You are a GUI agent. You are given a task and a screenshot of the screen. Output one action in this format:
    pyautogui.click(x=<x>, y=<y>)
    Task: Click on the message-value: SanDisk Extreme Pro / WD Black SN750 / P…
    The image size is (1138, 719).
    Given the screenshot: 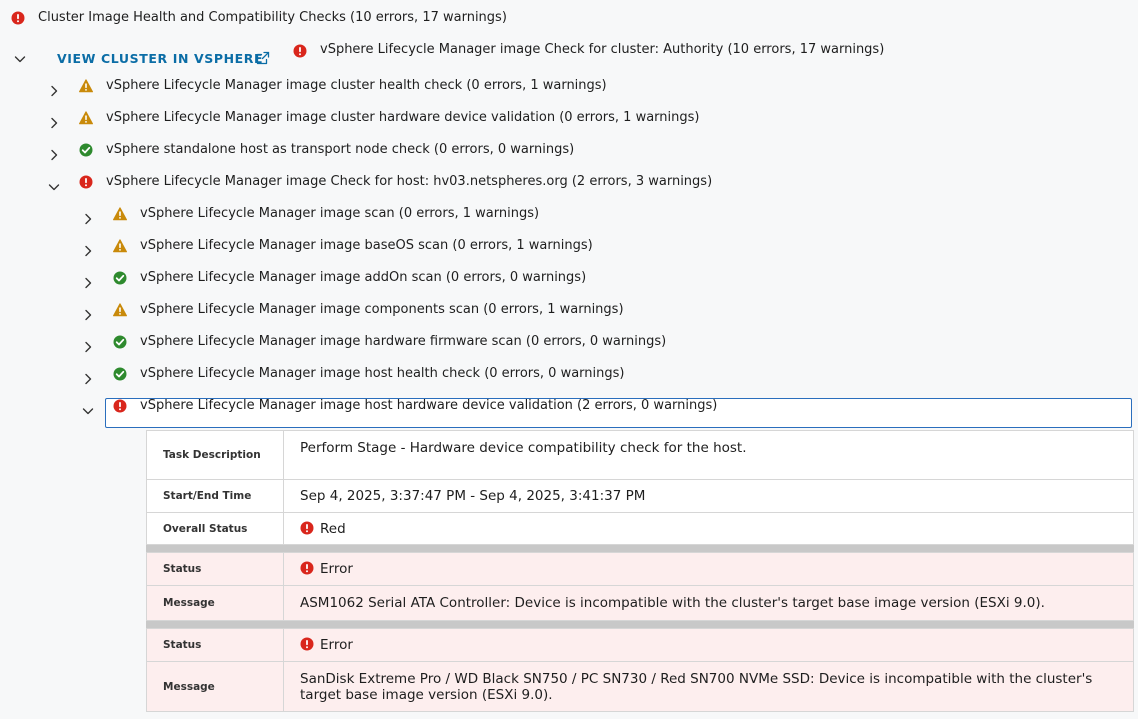 What is the action you would take?
    pyautogui.click(x=708, y=686)
    